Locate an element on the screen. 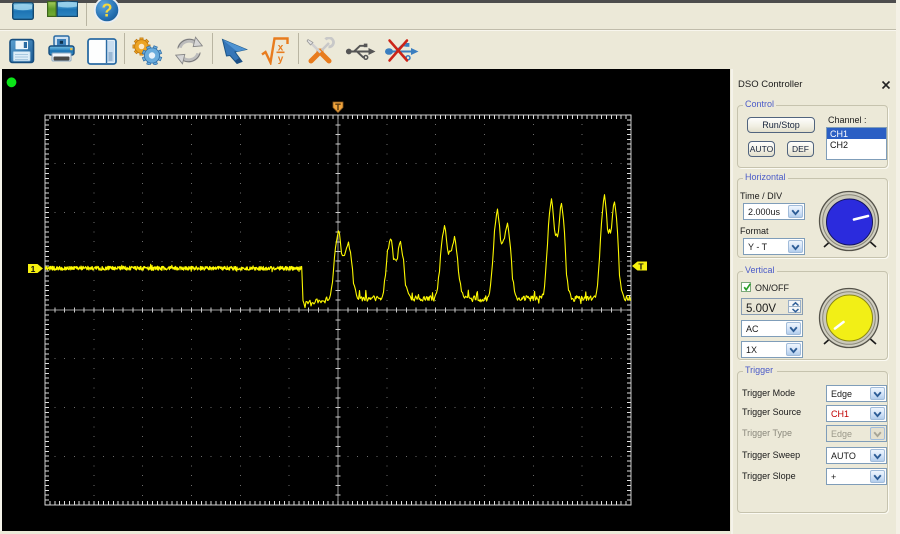  svg-text: y is located at coordinates (281, 59).